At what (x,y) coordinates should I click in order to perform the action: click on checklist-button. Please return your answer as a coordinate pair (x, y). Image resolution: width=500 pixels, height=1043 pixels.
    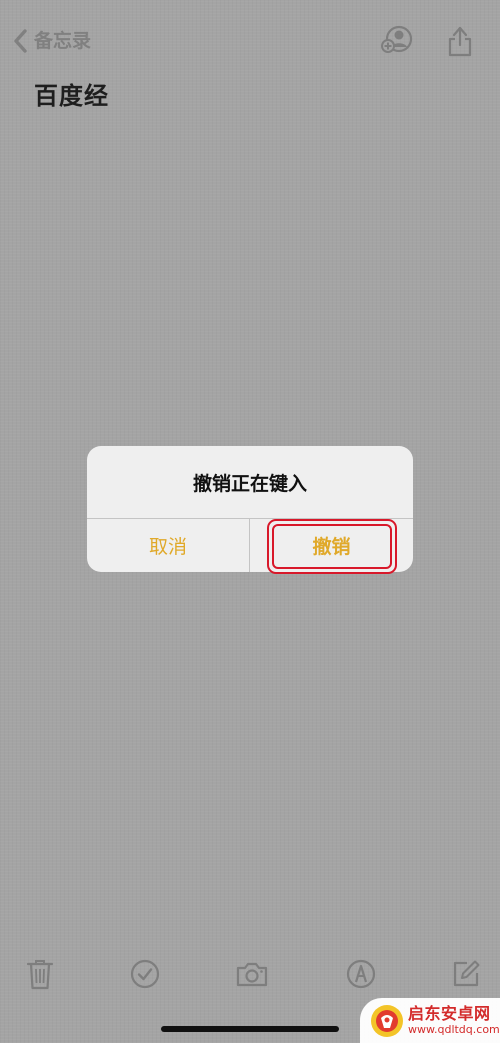
    Looking at the image, I should click on (145, 974).